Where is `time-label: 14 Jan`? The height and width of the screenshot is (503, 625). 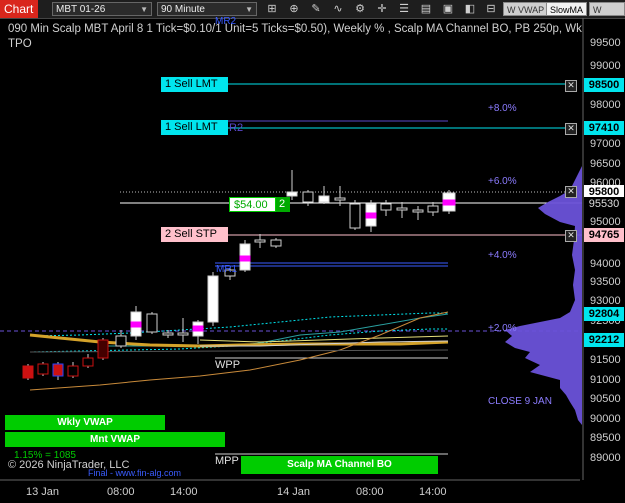
time-label: 14 Jan is located at coordinates (294, 492).